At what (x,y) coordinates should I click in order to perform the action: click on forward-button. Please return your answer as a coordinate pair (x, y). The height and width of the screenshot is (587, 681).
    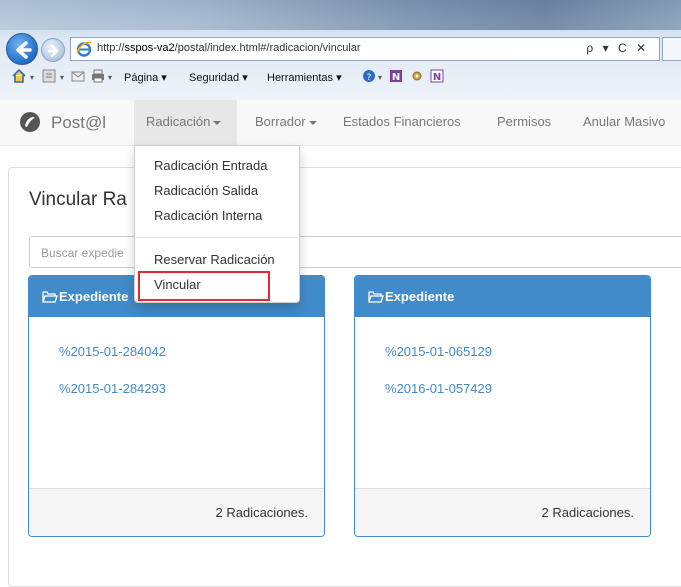
    Looking at the image, I should click on (53, 50).